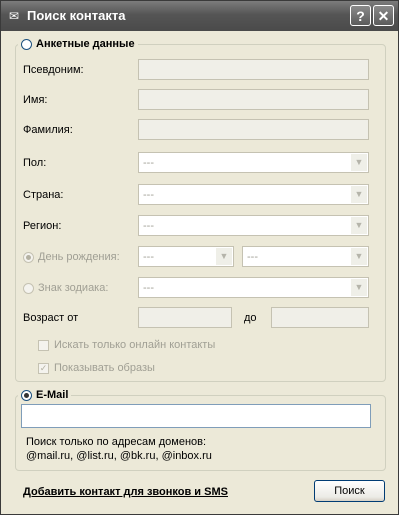 This screenshot has height=515, width=399. I want to click on zodiac-radio-circle, so click(28, 288).